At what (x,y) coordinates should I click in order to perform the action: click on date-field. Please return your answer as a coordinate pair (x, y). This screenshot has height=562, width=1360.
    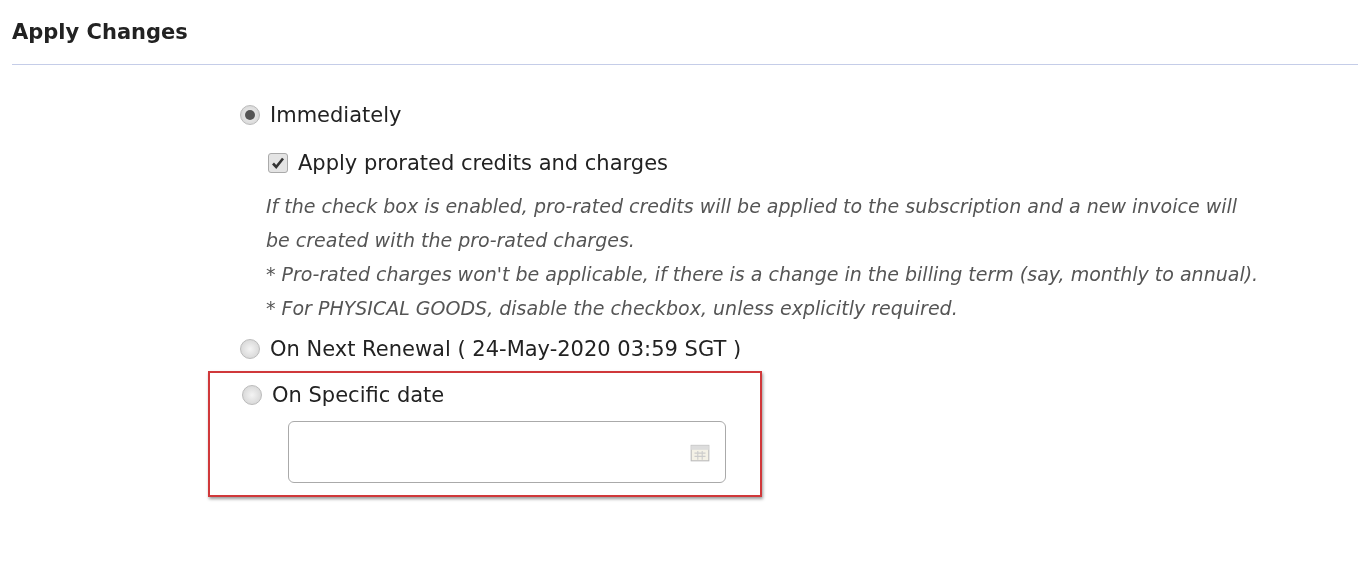
    Looking at the image, I should click on (507, 452).